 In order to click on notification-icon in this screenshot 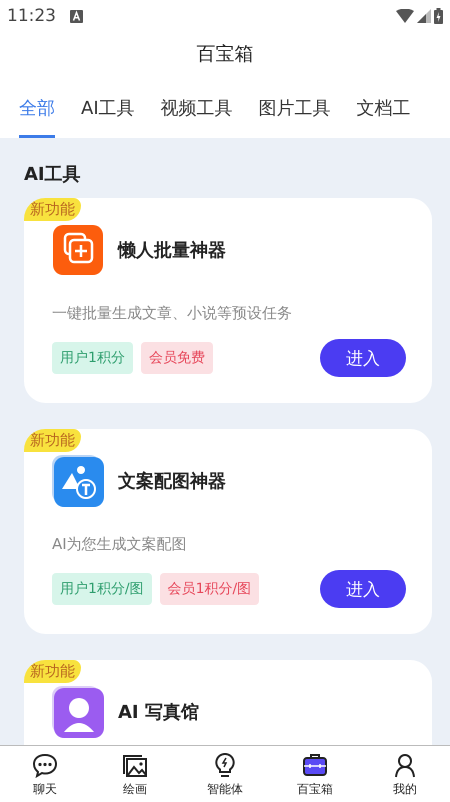, I will do `click(76, 16)`.